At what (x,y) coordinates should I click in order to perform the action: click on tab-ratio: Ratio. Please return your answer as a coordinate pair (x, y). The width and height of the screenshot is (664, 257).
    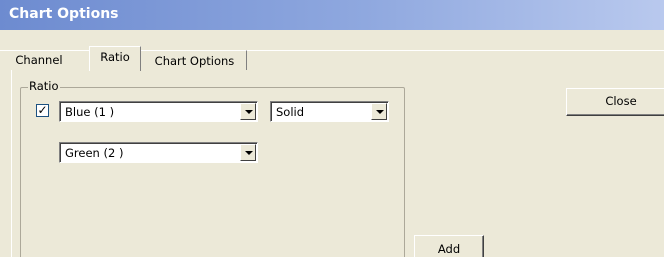
    Looking at the image, I should click on (115, 58).